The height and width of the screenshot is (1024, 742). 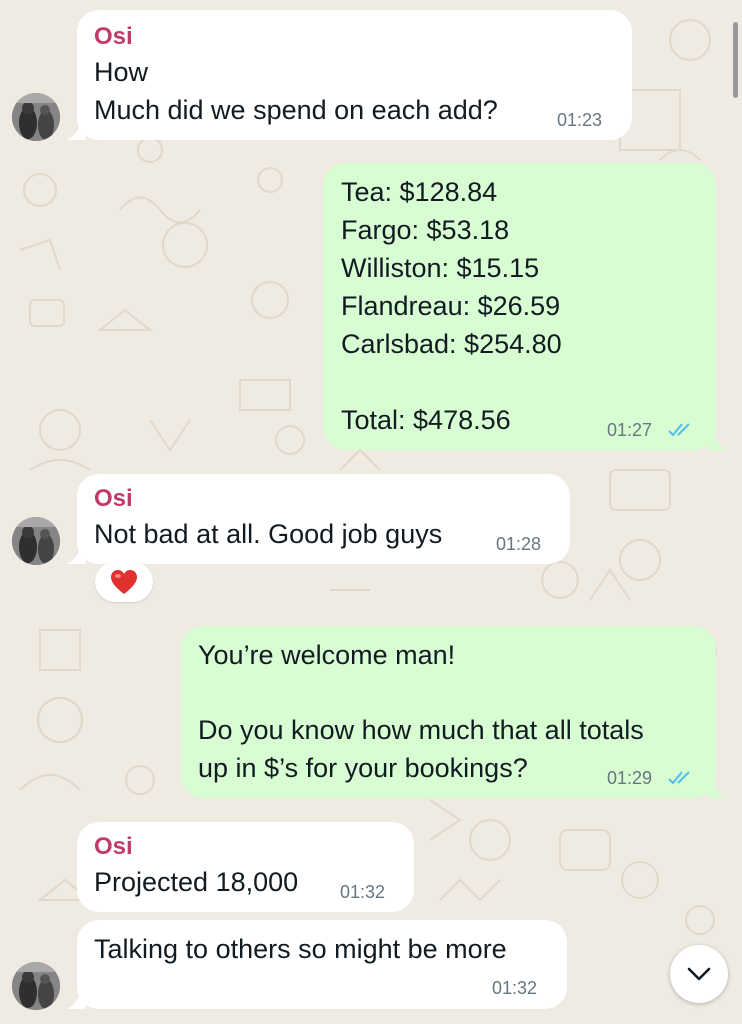 I want to click on scroll-to-bottom-button, so click(x=699, y=974).